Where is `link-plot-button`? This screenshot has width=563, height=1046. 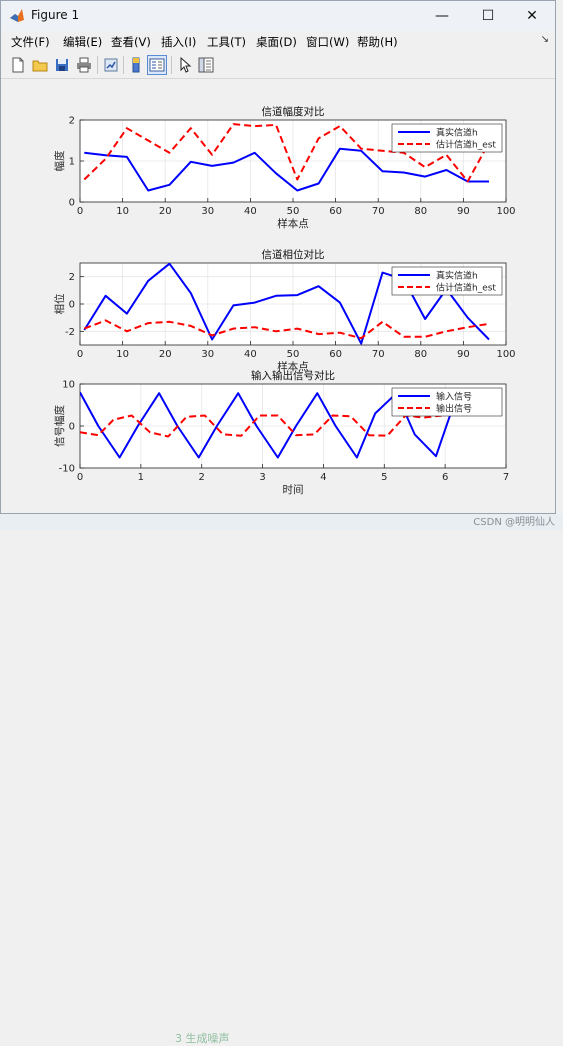 link-plot-button is located at coordinates (111, 65).